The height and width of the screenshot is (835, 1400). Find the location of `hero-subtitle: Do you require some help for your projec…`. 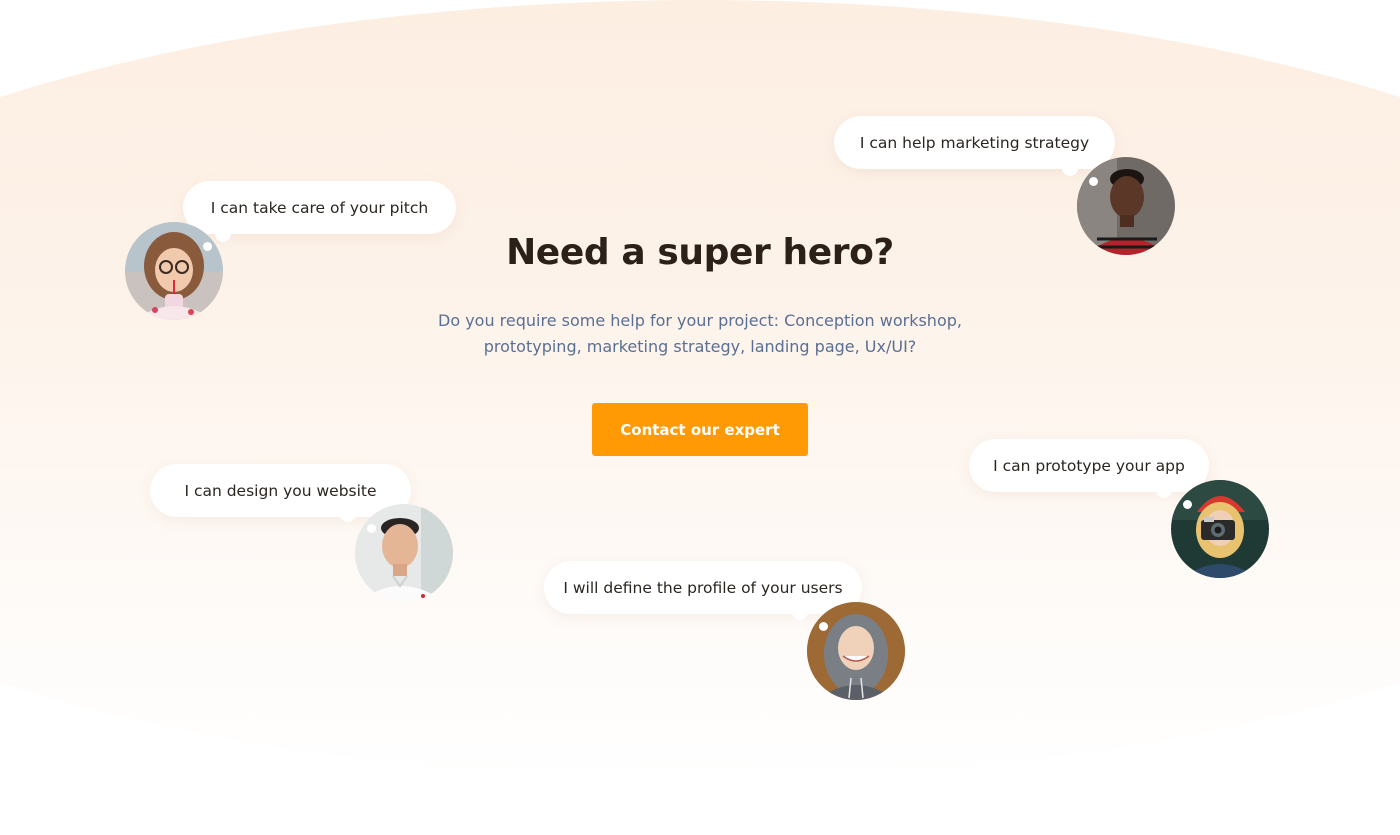

hero-subtitle: Do you require some help for your projec… is located at coordinates (700, 334).